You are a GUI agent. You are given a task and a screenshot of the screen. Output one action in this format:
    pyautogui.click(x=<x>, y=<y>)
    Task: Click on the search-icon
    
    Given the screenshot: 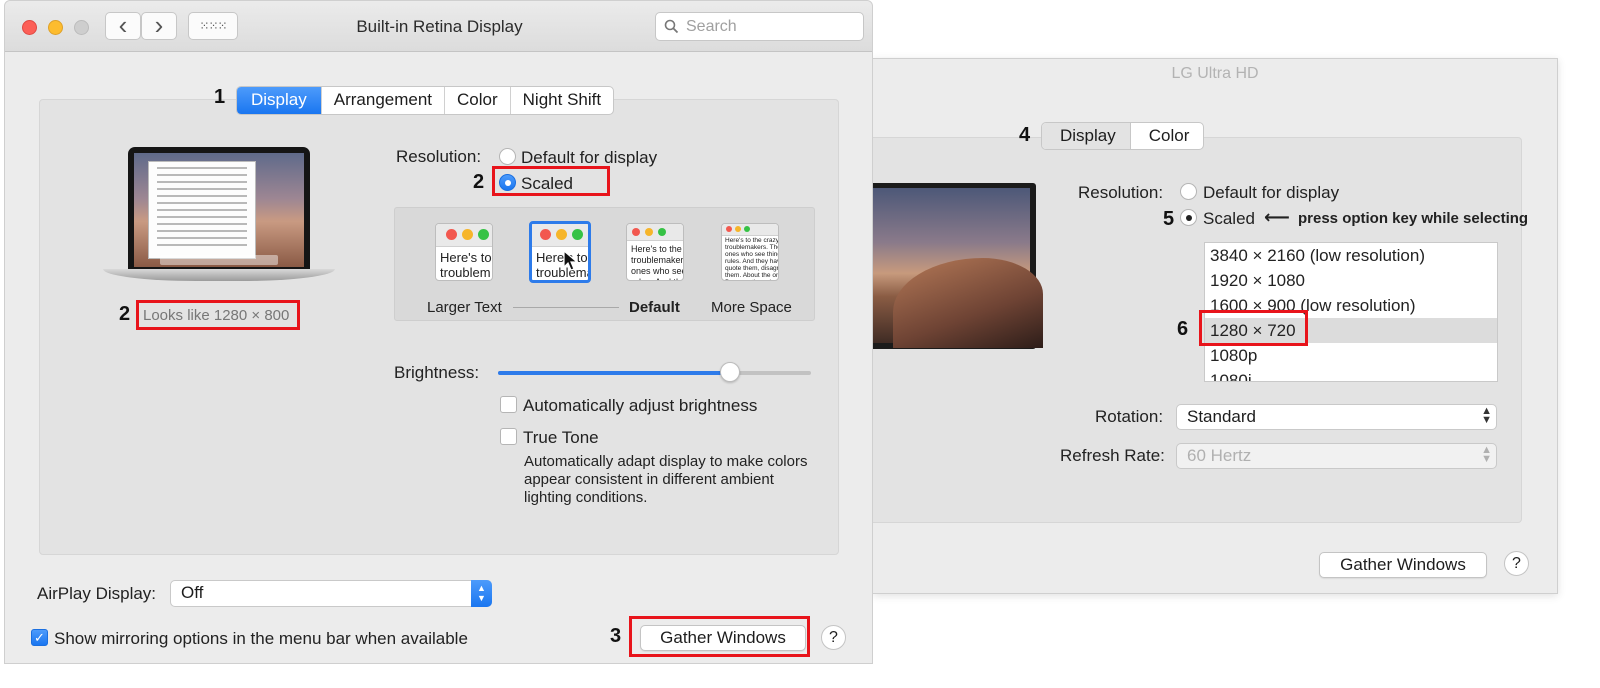 What is the action you would take?
    pyautogui.click(x=671, y=26)
    